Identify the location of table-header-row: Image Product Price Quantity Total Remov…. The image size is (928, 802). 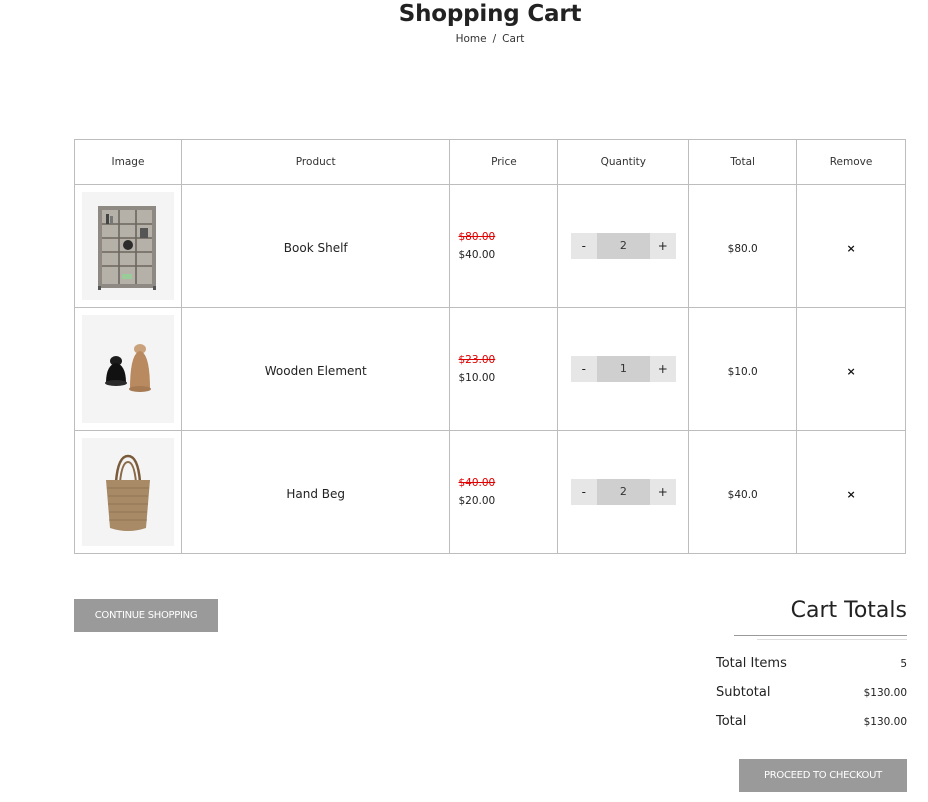
(490, 162).